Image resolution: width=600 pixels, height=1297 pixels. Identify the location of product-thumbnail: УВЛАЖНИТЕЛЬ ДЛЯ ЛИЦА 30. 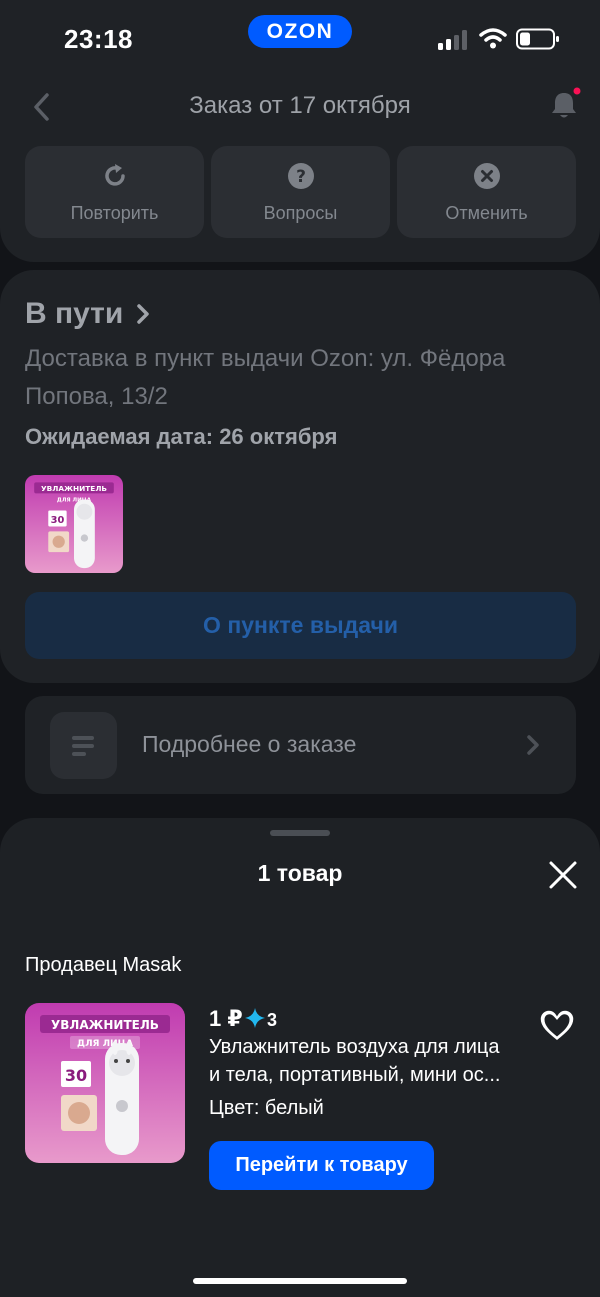
(74, 524).